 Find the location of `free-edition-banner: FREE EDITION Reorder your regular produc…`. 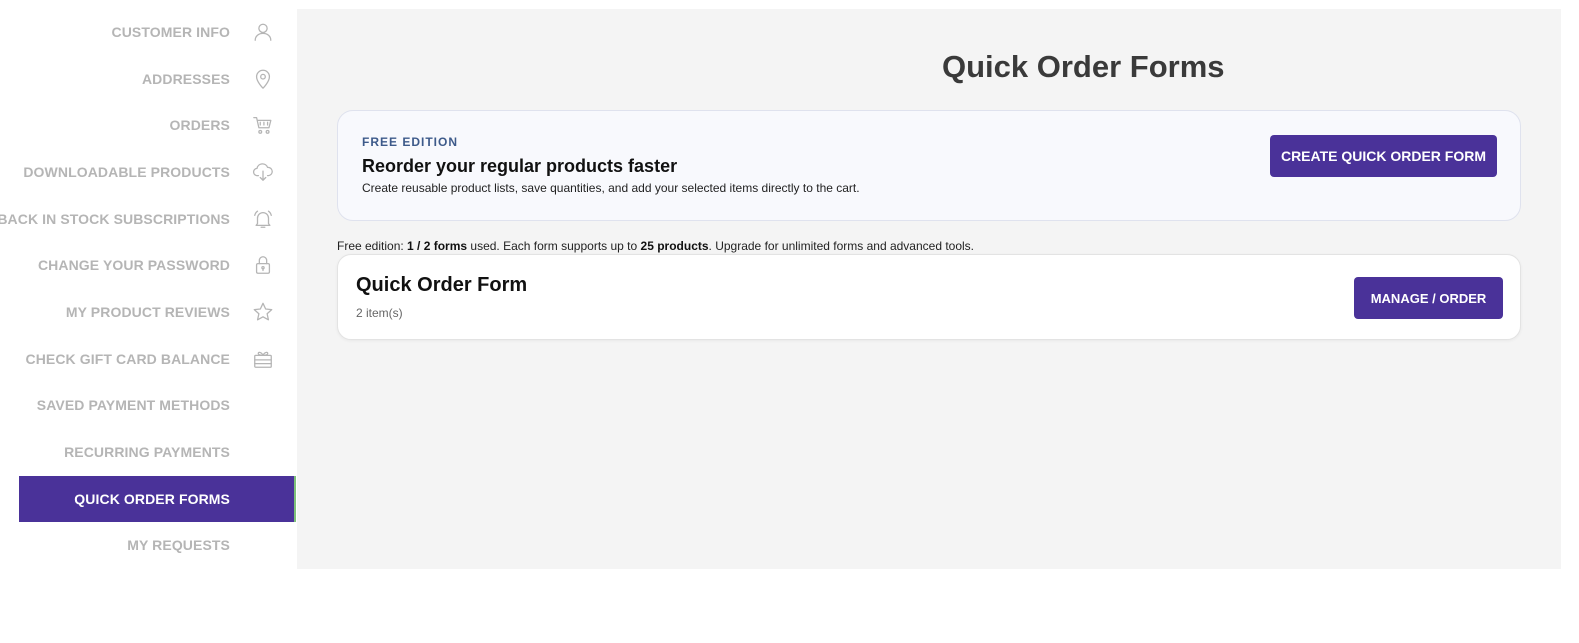

free-edition-banner: FREE EDITION Reorder your regular produc… is located at coordinates (929, 165).